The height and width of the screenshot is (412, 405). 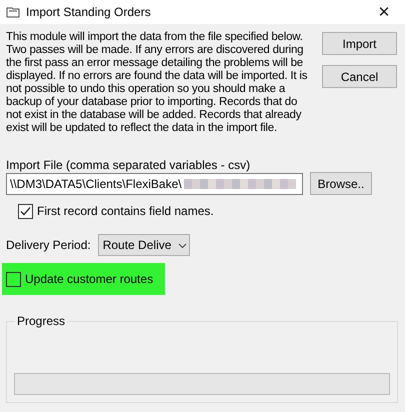 I want to click on window-icon, so click(x=13, y=12).